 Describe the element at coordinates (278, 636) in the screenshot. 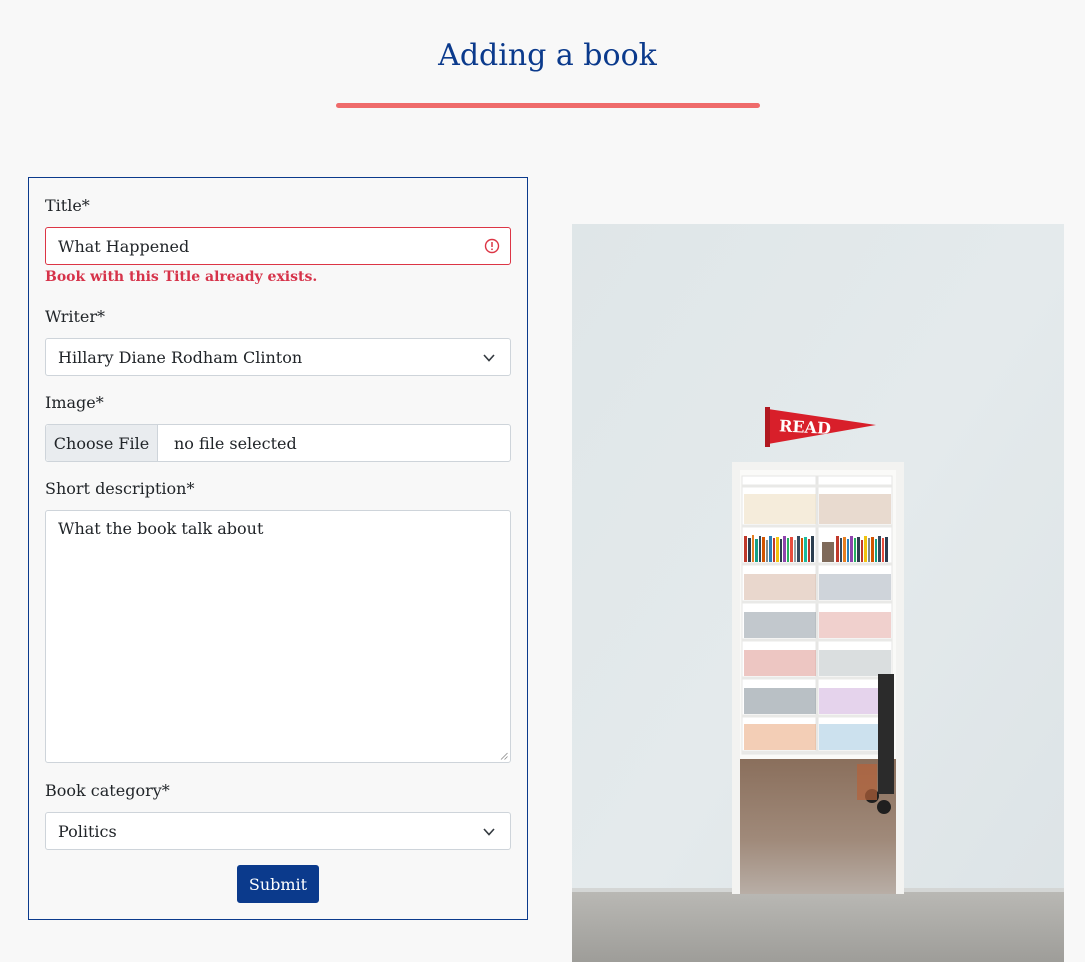

I see `description-textarea: What the book talk about` at that location.